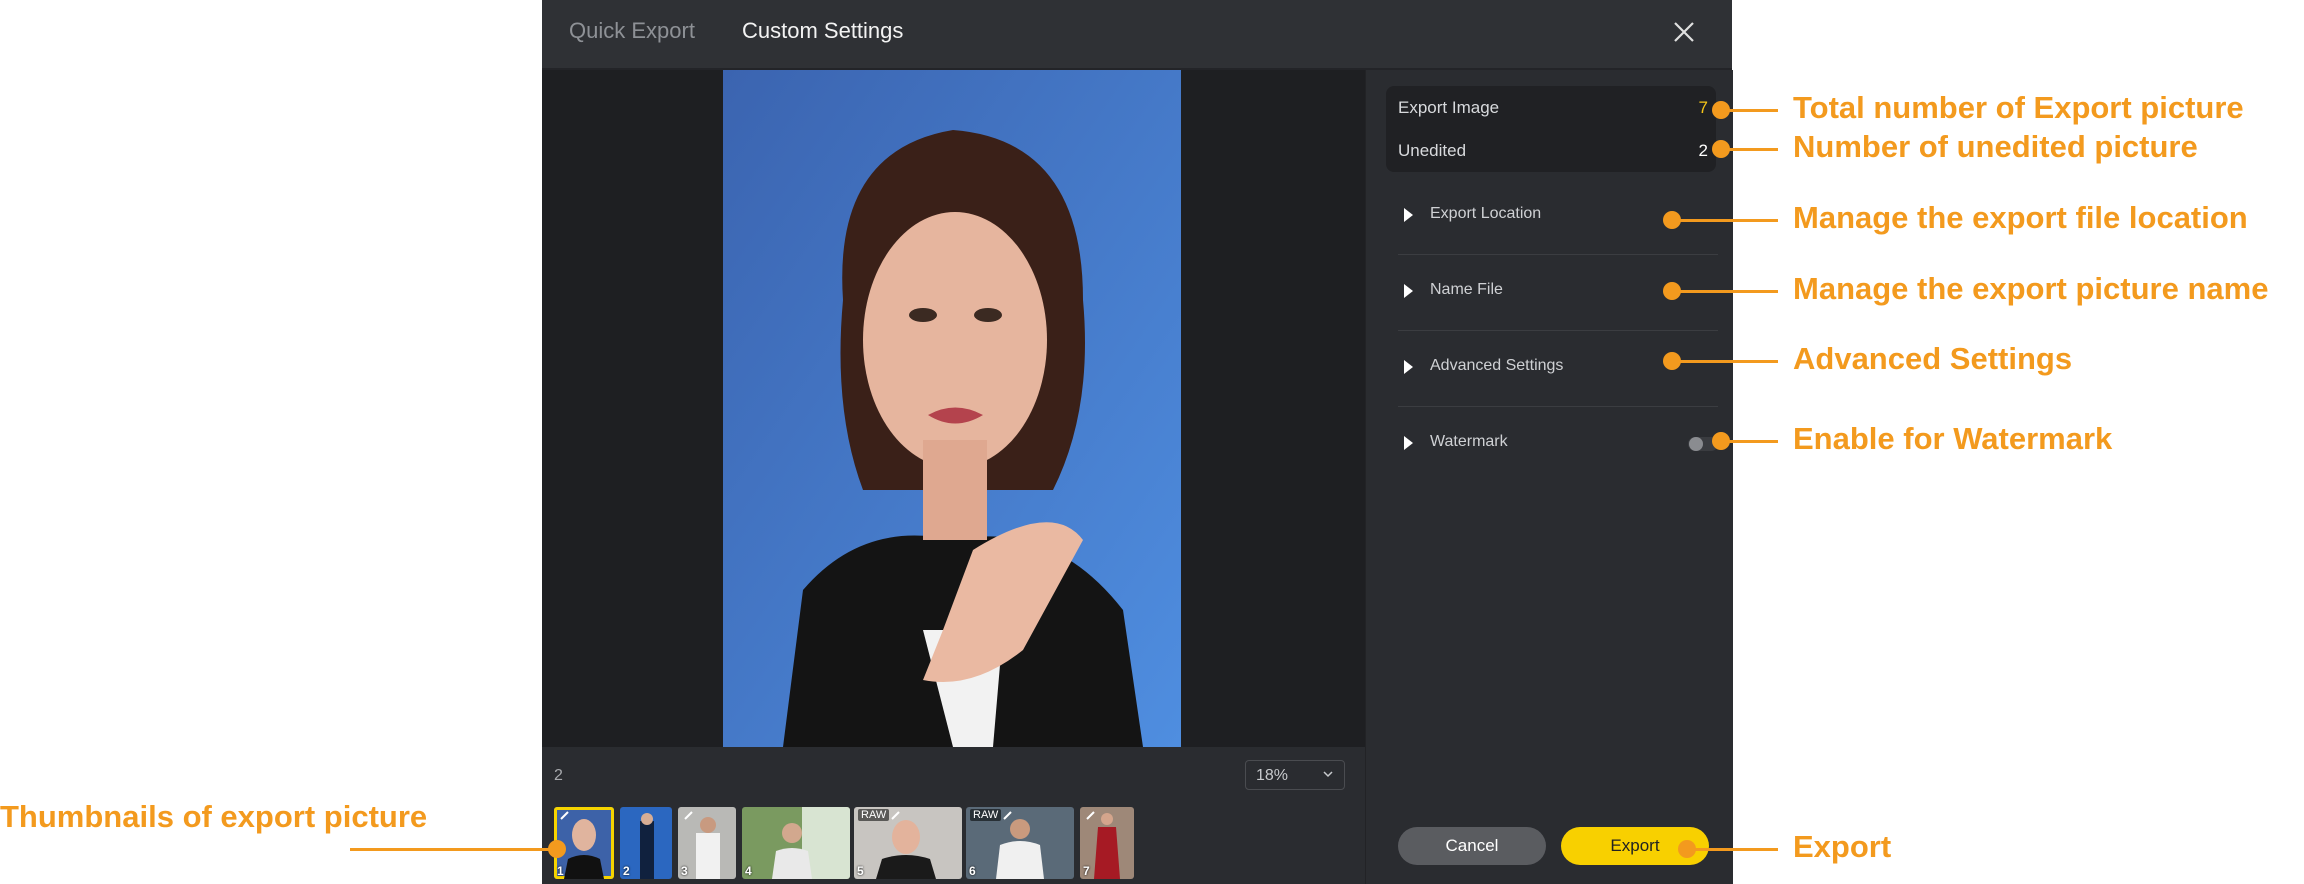 This screenshot has height=884, width=2304. I want to click on stat-unedited: Unedited 2, so click(1553, 151).